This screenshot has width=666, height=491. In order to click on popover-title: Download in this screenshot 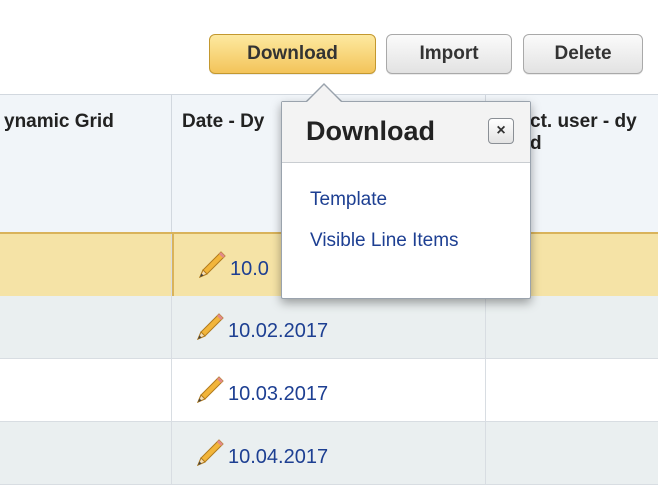, I will do `click(370, 131)`.